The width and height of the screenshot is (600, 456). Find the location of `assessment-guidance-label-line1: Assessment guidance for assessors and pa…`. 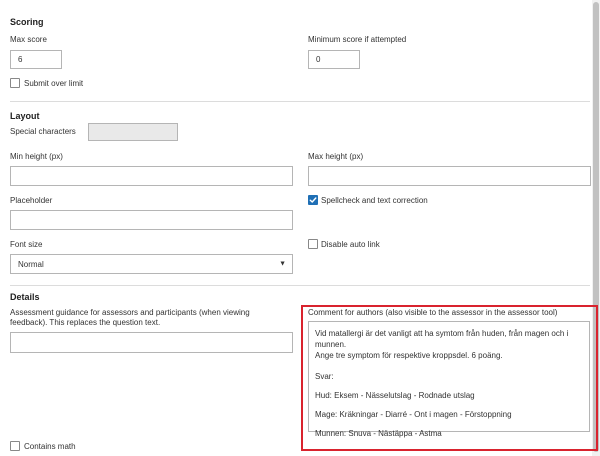

assessment-guidance-label-line1: Assessment guidance for assessors and pa… is located at coordinates (130, 312).